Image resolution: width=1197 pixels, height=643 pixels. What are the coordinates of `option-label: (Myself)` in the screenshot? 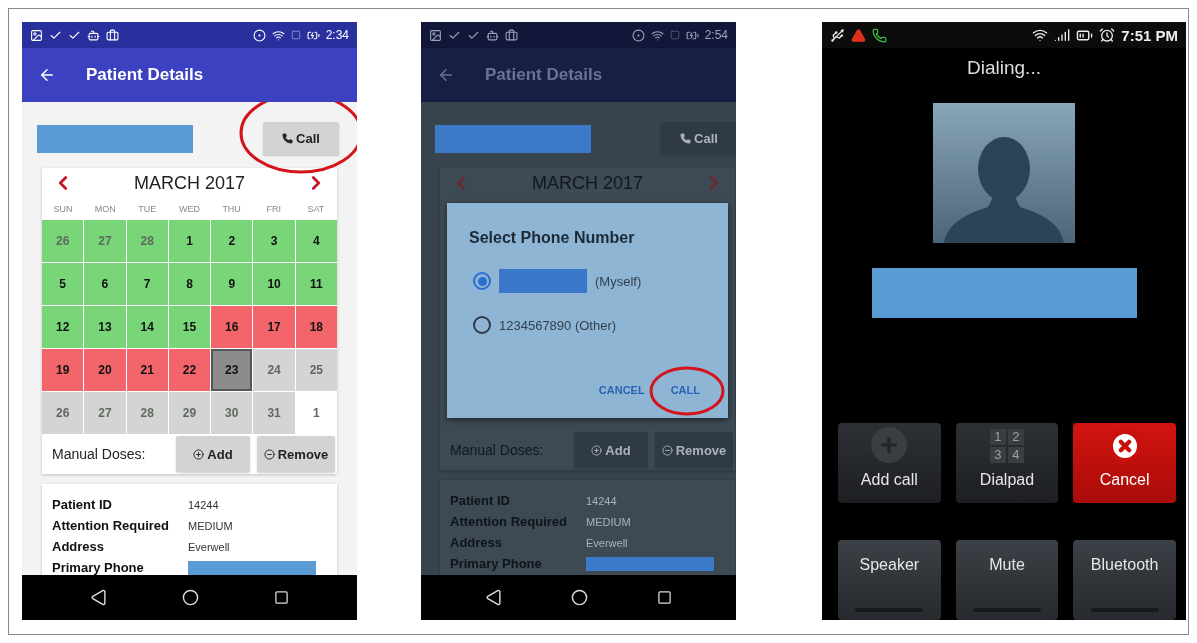 It's located at (618, 281).